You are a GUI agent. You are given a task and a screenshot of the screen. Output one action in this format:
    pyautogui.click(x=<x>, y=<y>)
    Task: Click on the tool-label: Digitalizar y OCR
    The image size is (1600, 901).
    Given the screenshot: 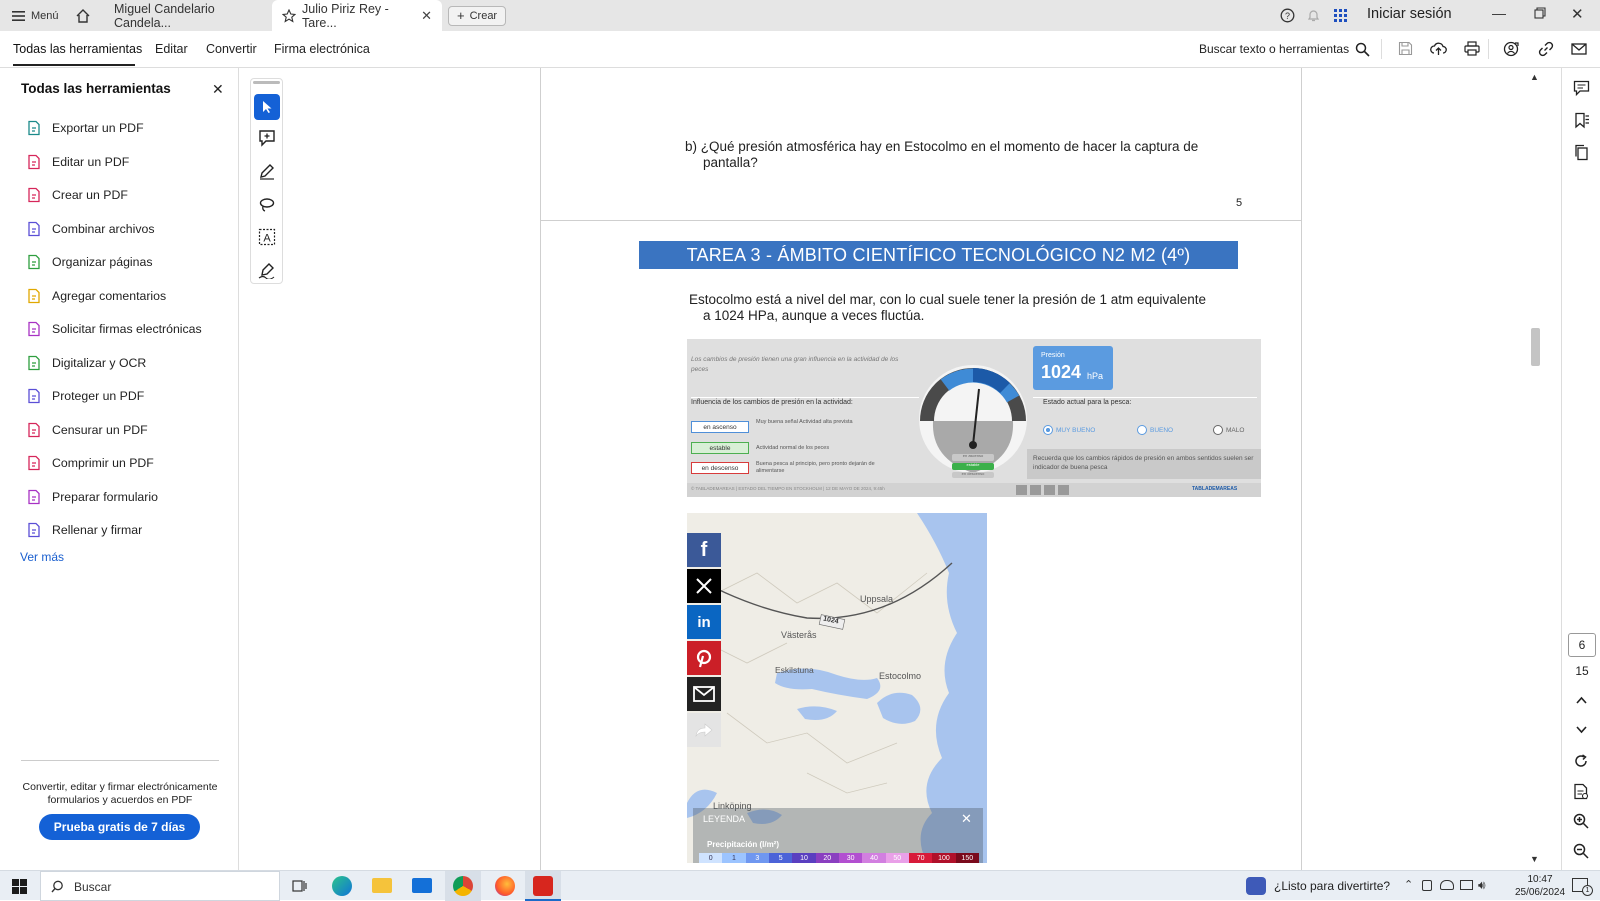 What is the action you would take?
    pyautogui.click(x=99, y=362)
    